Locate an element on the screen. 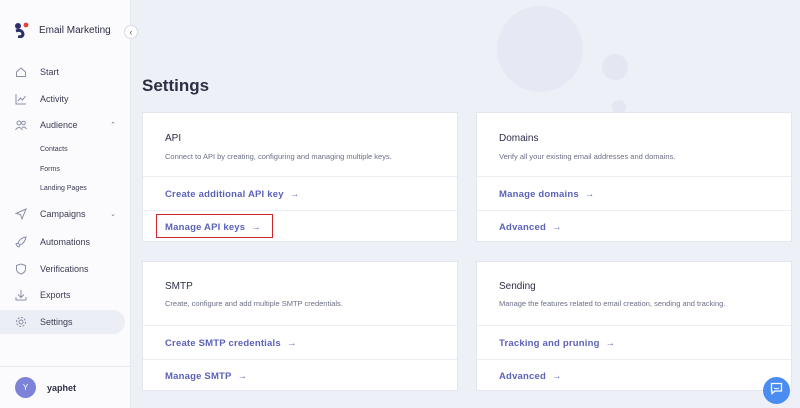 This screenshot has width=800, height=408. sidebar-item-activity: Activity is located at coordinates (62, 99).